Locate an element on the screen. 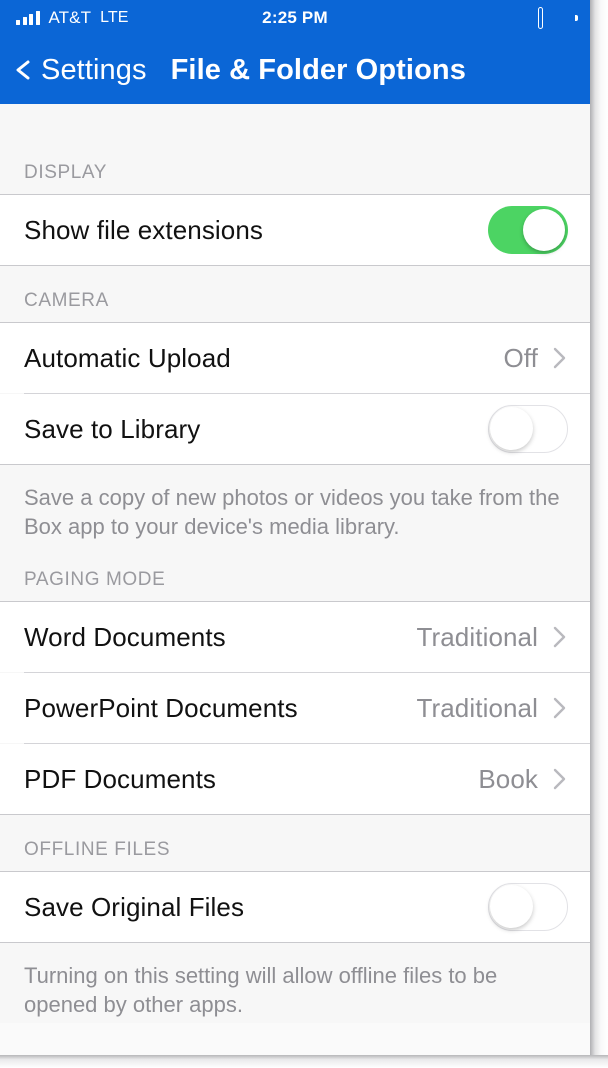 Image resolution: width=608 pixels, height=1068 pixels. status-bar-right is located at coordinates (558, 18).